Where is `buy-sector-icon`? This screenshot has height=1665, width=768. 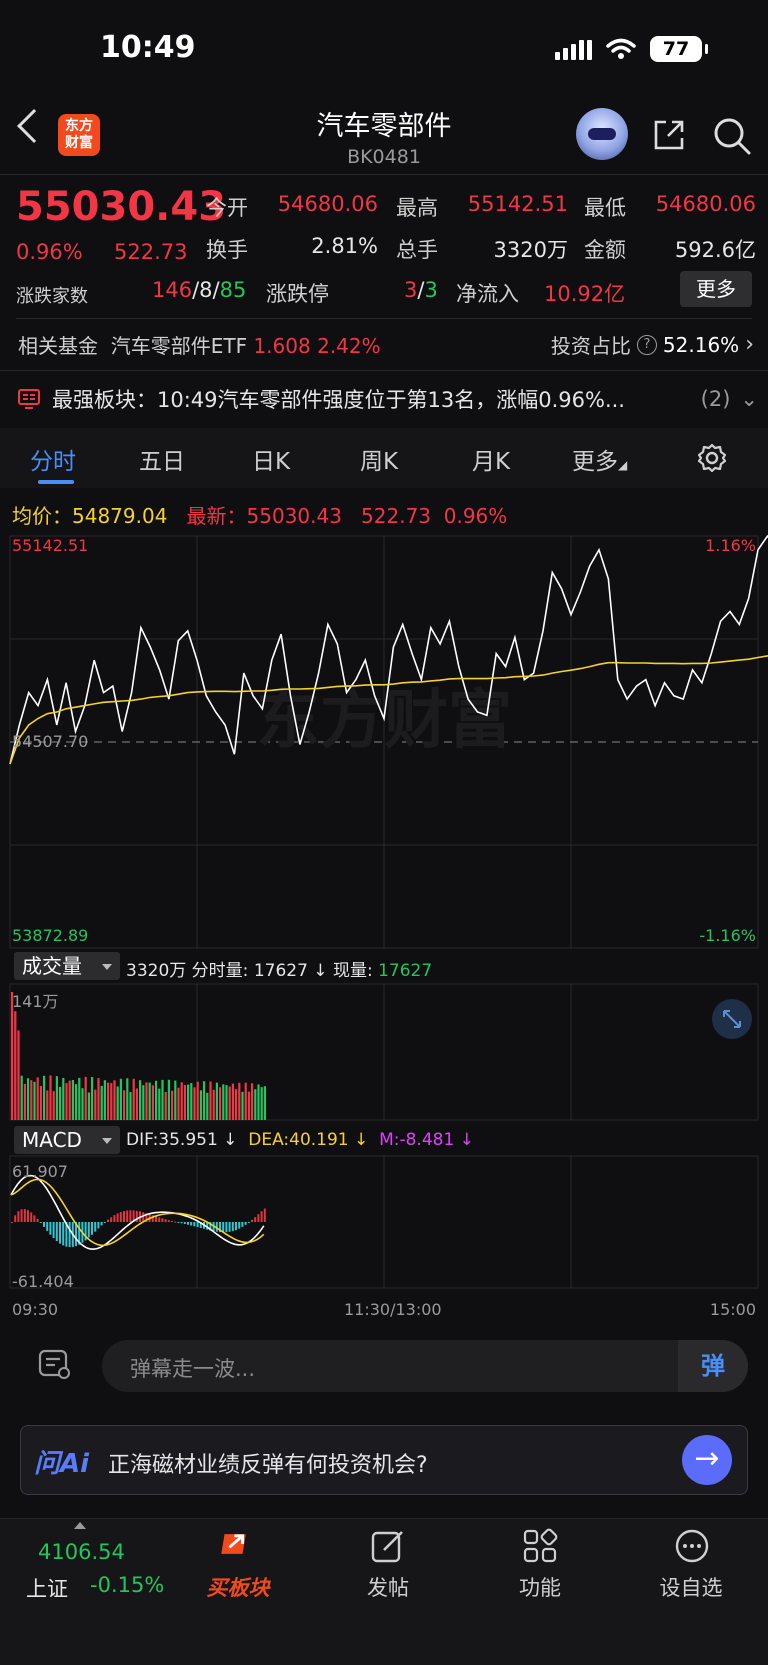 buy-sector-icon is located at coordinates (236, 1544).